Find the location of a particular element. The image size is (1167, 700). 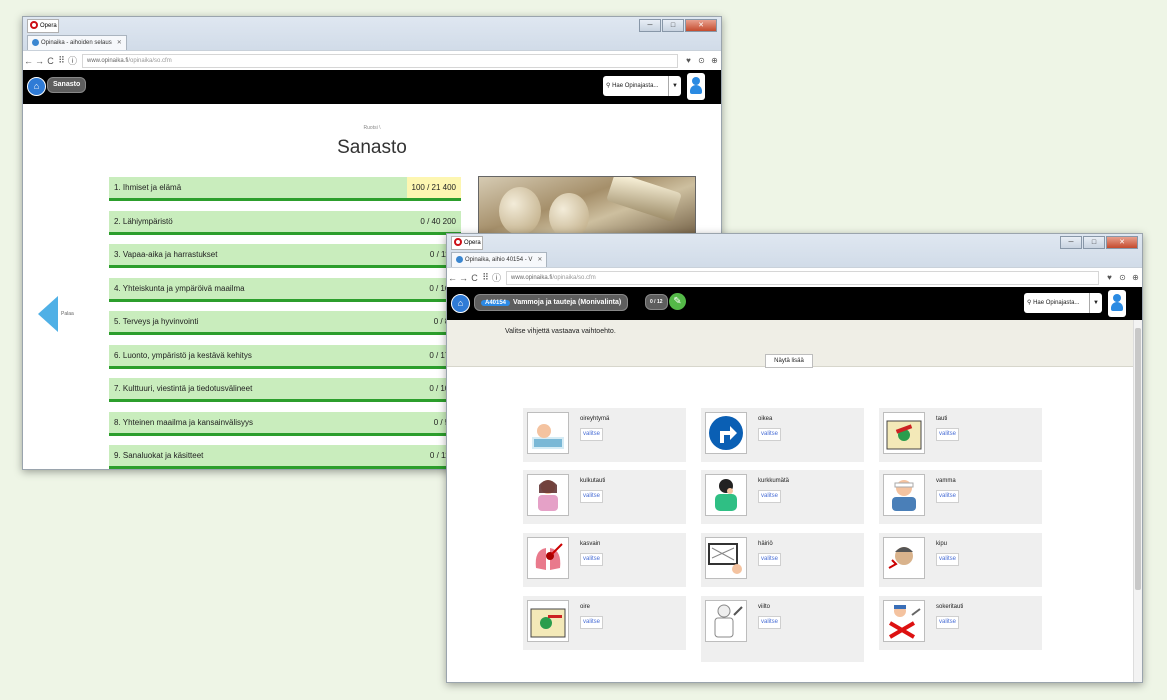

back-label: Palaa is located at coordinates (67, 314).